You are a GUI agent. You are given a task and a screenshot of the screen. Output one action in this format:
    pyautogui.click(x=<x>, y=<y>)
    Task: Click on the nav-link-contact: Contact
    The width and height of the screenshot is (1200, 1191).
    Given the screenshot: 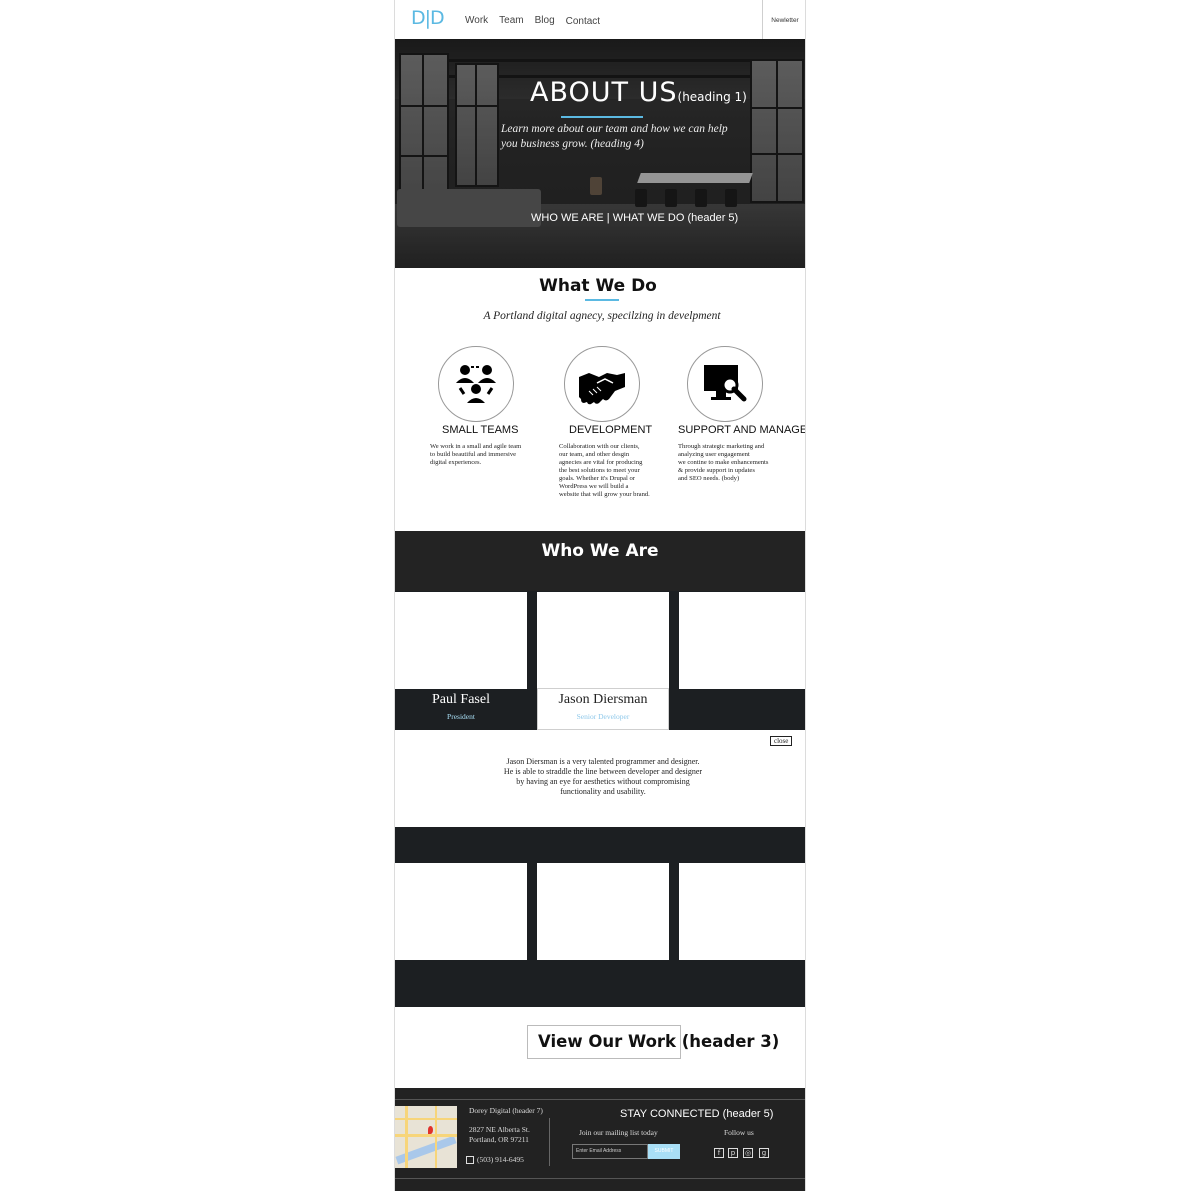 What is the action you would take?
    pyautogui.click(x=583, y=21)
    